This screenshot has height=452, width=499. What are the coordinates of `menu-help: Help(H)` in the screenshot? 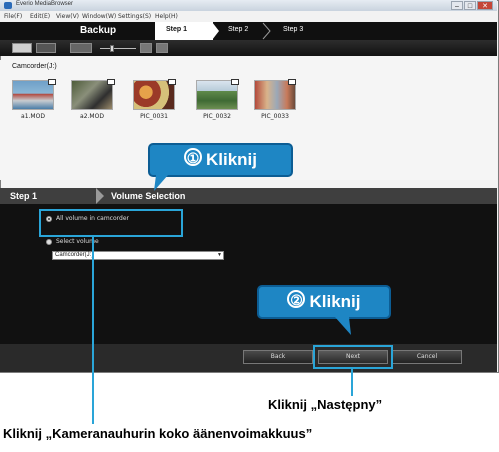 It's located at (166, 17).